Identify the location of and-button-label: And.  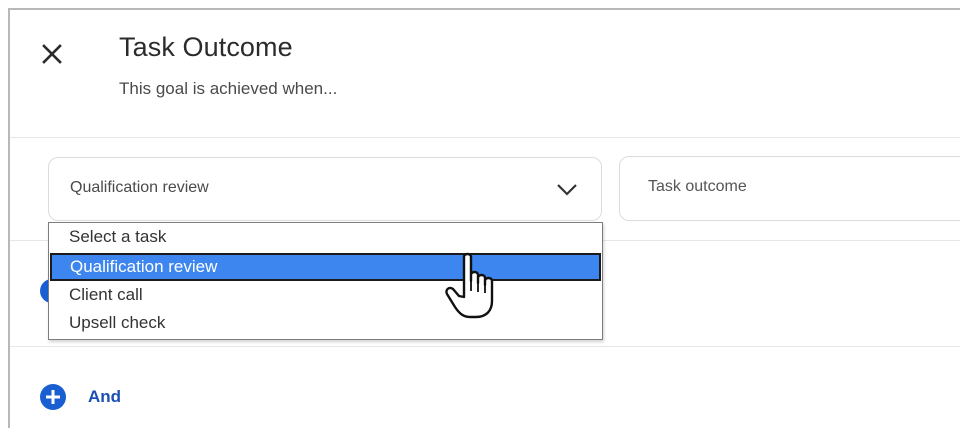
(105, 396).